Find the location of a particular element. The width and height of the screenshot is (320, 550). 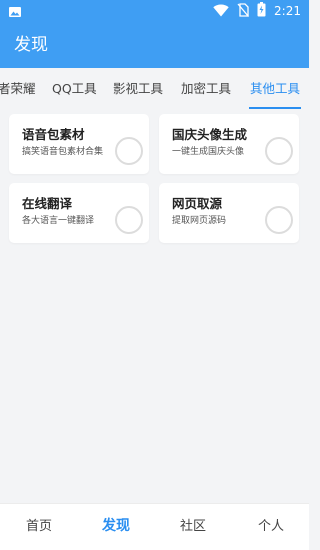

card-title: 国庆头像生成 is located at coordinates (210, 134).